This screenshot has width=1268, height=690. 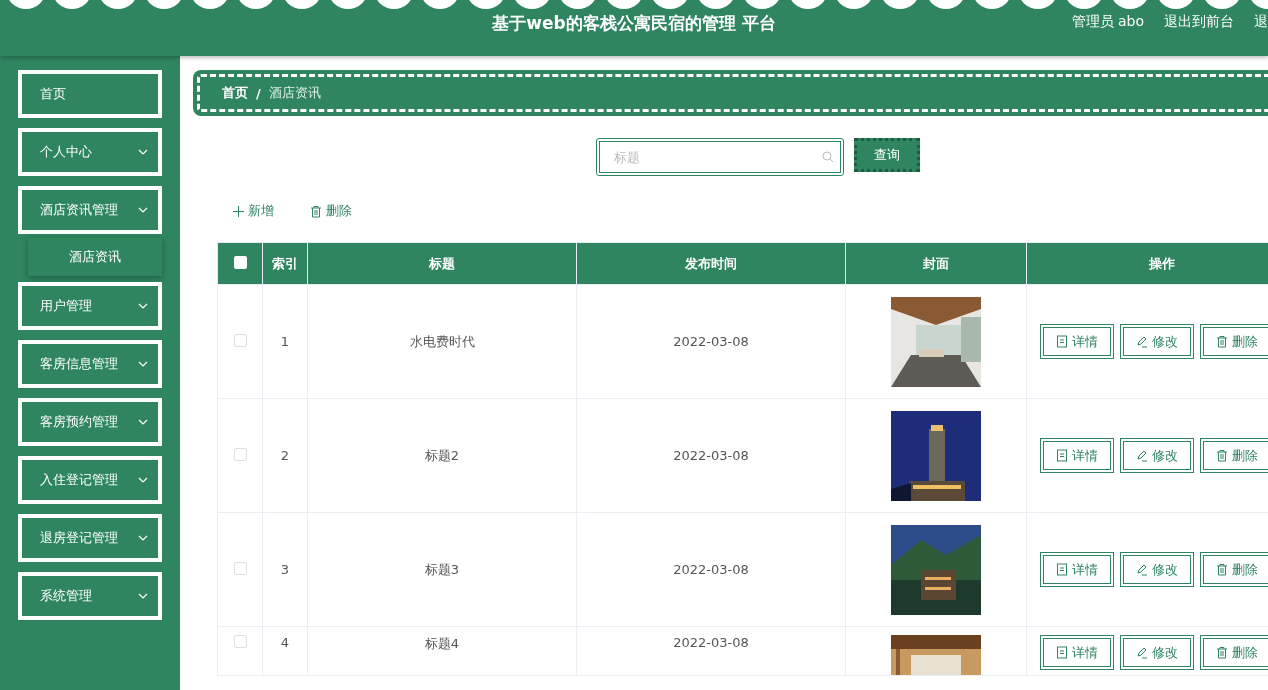 What do you see at coordinates (1107, 22) in the screenshot?
I see `header-link: 管理员 abo` at bounding box center [1107, 22].